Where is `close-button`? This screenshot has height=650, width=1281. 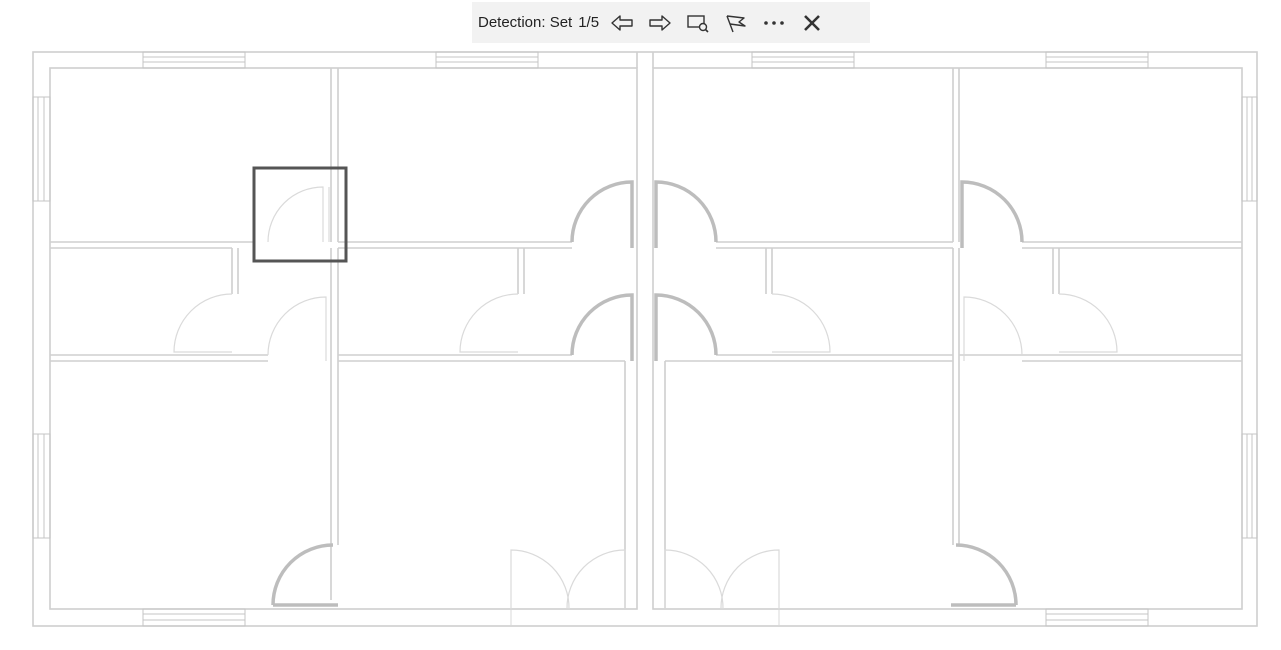
close-button is located at coordinates (812, 23).